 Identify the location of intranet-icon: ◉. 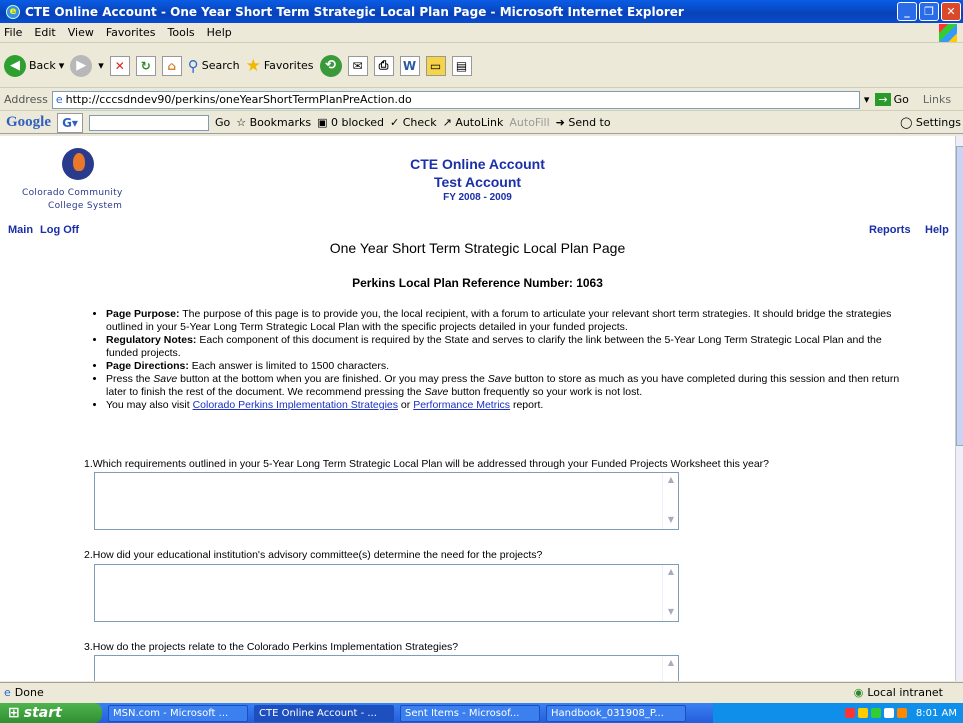
(858, 692).